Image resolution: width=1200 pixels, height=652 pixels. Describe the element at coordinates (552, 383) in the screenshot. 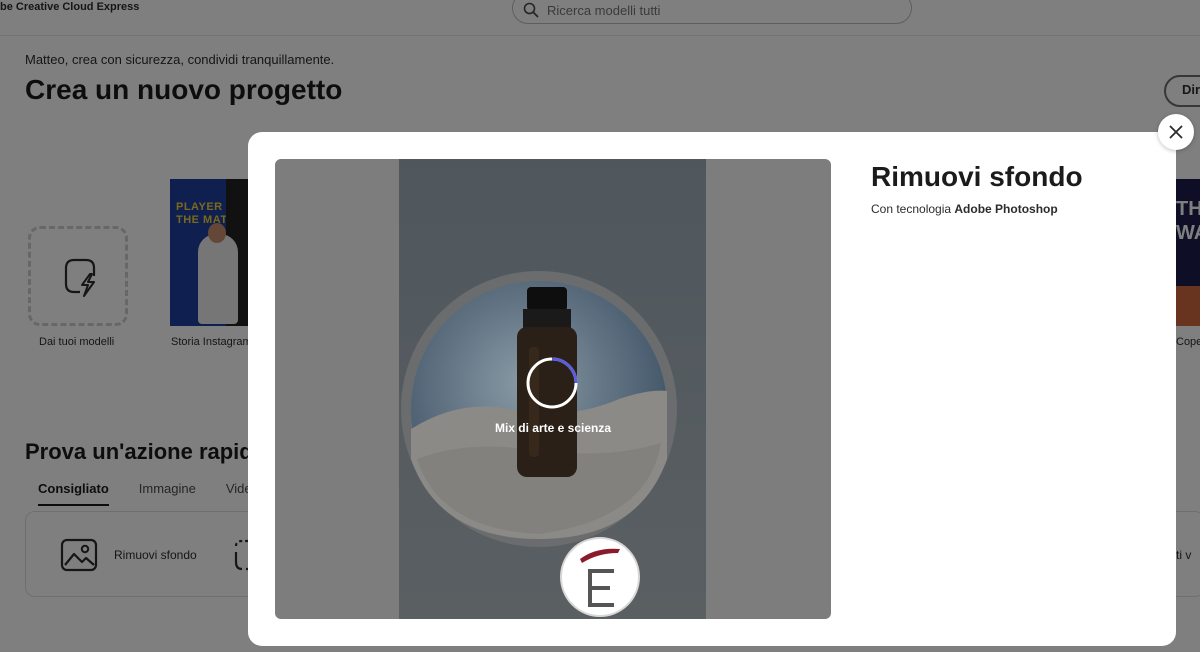

I see `loading-spinner` at that location.